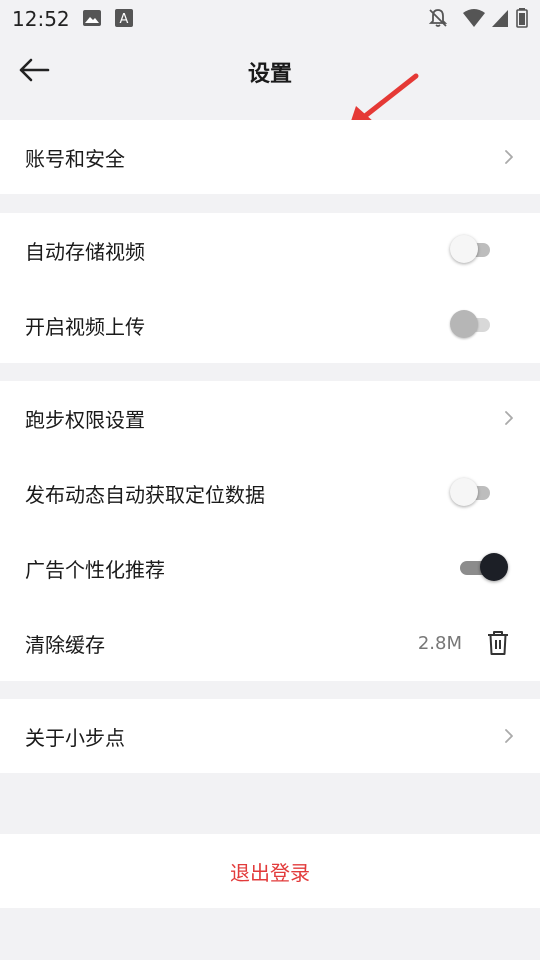 This screenshot has width=540, height=960. Describe the element at coordinates (270, 568) in the screenshot. I see `personalized-ads-row: 广告个性化推荐` at that location.